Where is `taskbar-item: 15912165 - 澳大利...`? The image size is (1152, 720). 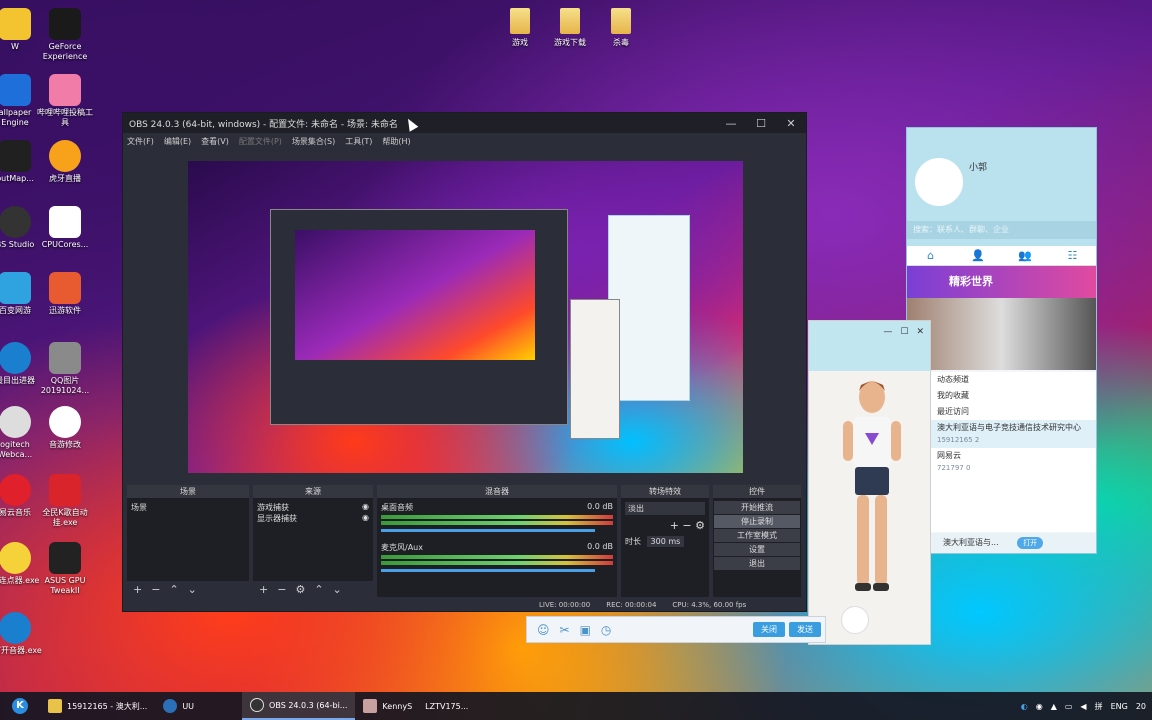 taskbar-item: 15912165 - 澳大利... is located at coordinates (97, 706).